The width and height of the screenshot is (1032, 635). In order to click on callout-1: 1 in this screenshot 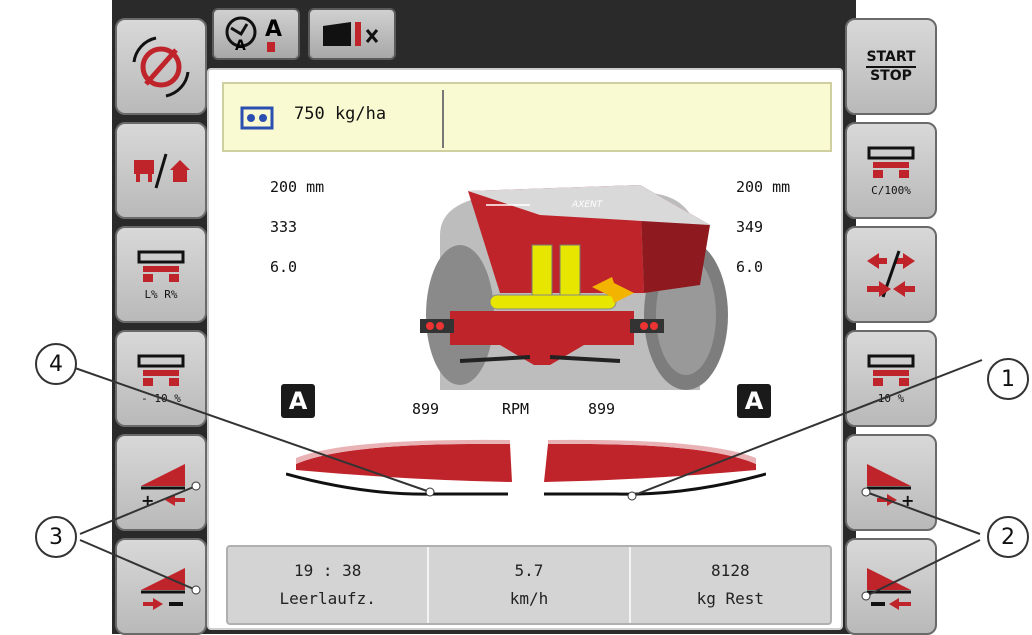, I will do `click(1008, 379)`.